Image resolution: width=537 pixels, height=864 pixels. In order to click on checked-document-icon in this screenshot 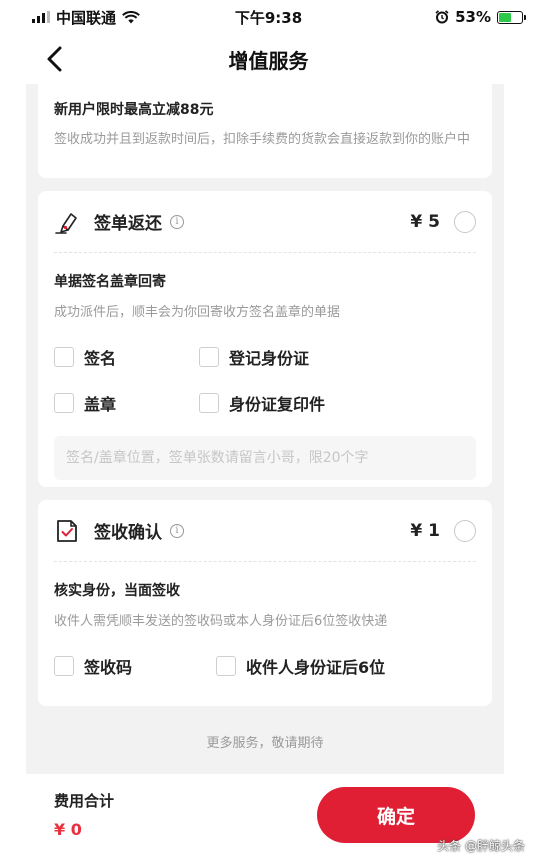, I will do `click(67, 530)`.